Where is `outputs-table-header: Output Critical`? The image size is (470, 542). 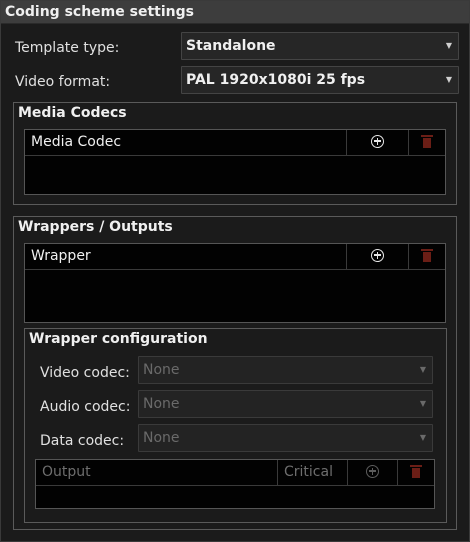 outputs-table-header: Output Critical is located at coordinates (235, 473).